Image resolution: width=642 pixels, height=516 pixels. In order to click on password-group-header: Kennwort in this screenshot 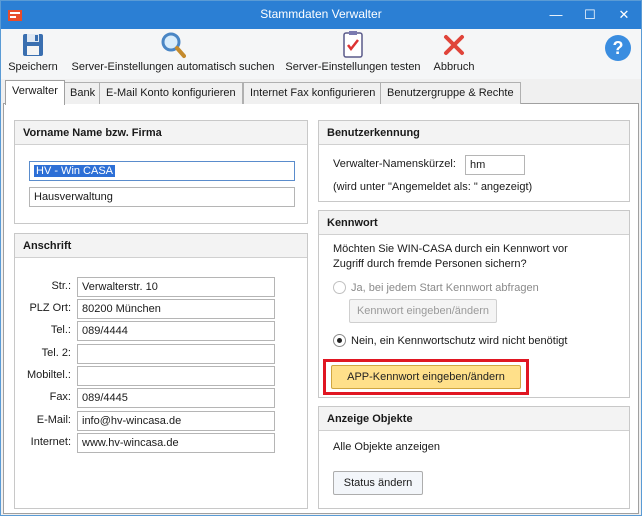, I will do `click(474, 223)`.